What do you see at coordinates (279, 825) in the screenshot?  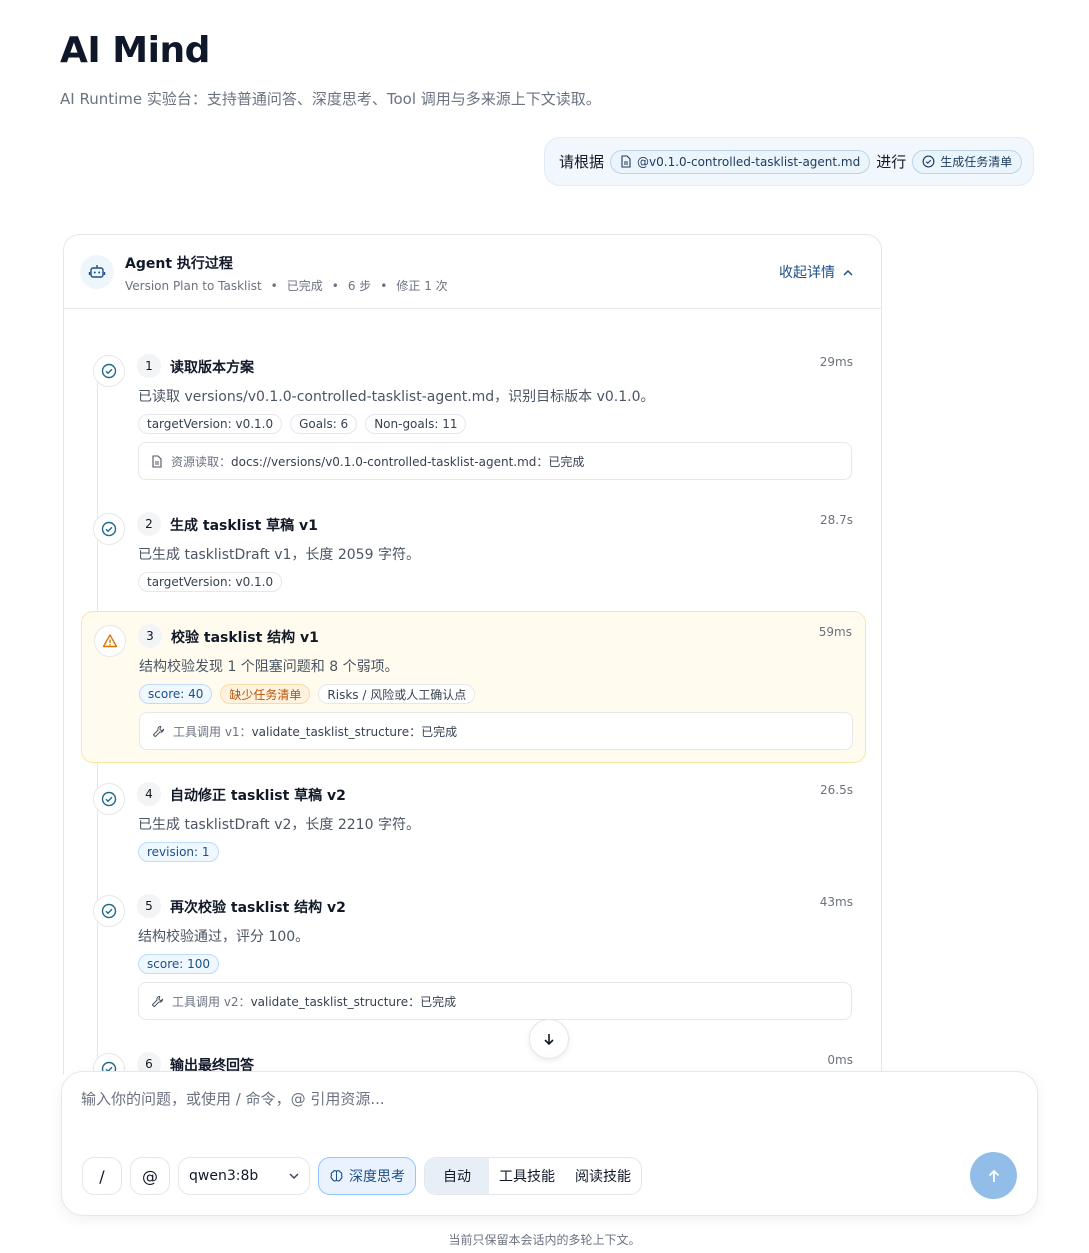 I see `step-description: 已生成 tasklistDraft v2，长度 2210 字符。` at bounding box center [279, 825].